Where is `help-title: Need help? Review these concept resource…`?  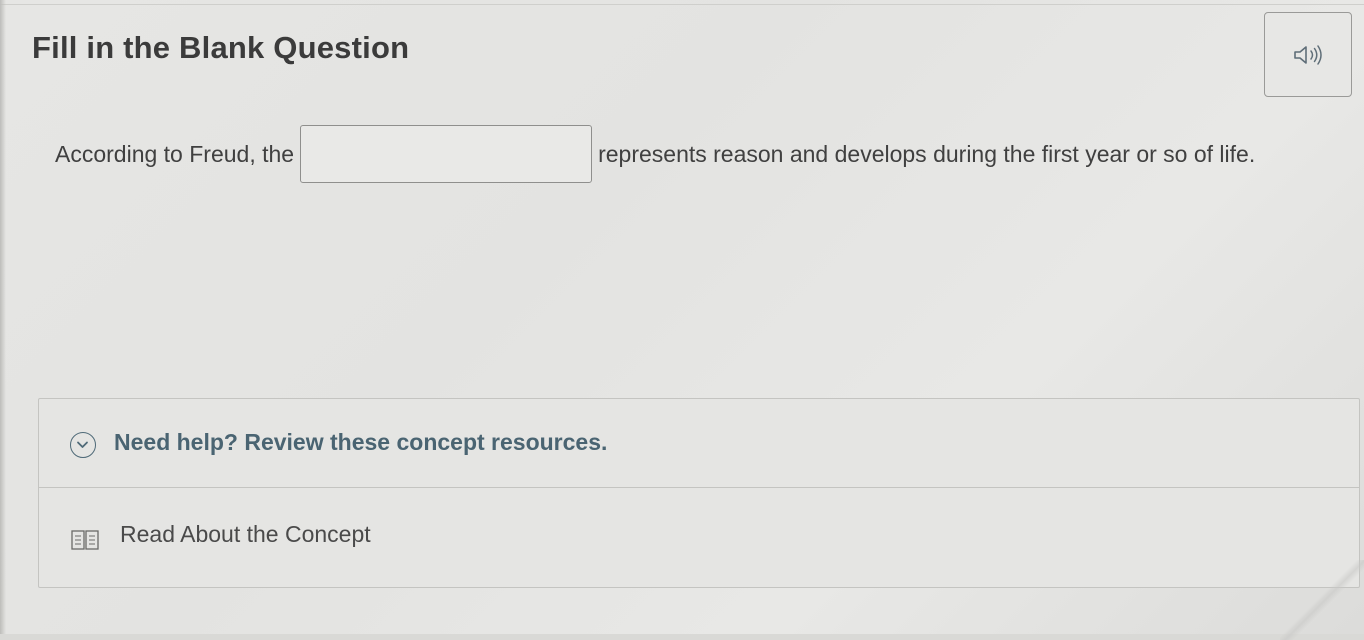
help-title: Need help? Review these concept resource… is located at coordinates (361, 442).